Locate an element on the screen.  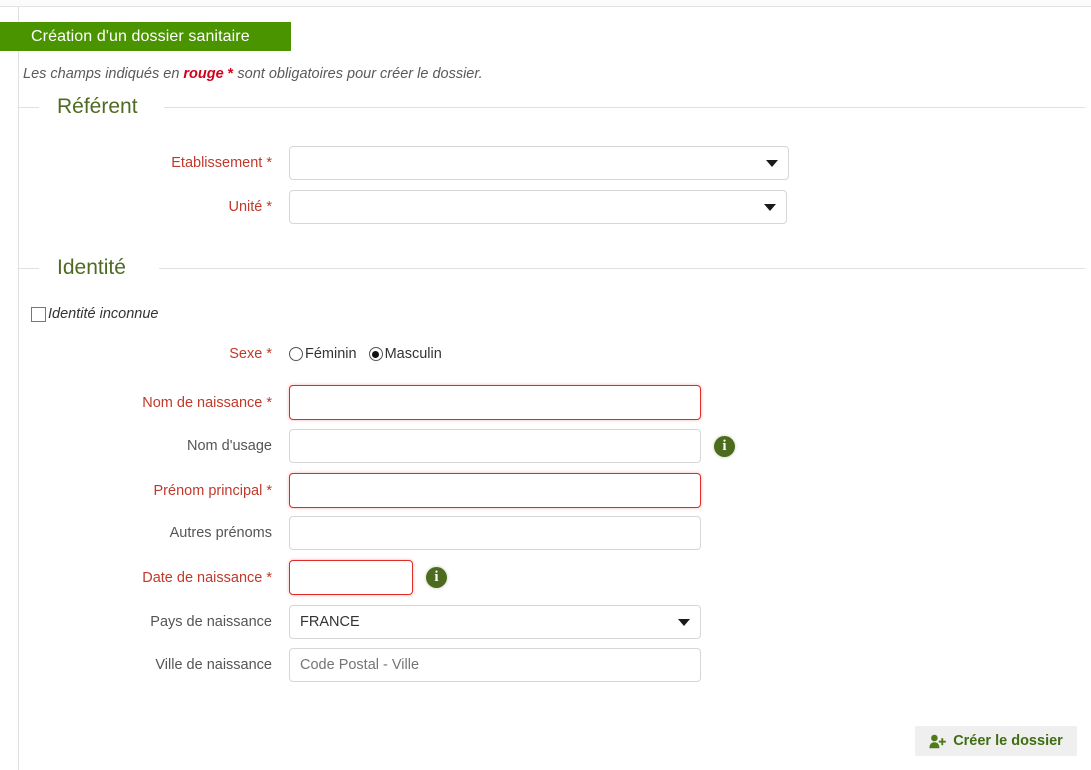
radio-group-sexe: Féminin Masculin is located at coordinates (371, 354).